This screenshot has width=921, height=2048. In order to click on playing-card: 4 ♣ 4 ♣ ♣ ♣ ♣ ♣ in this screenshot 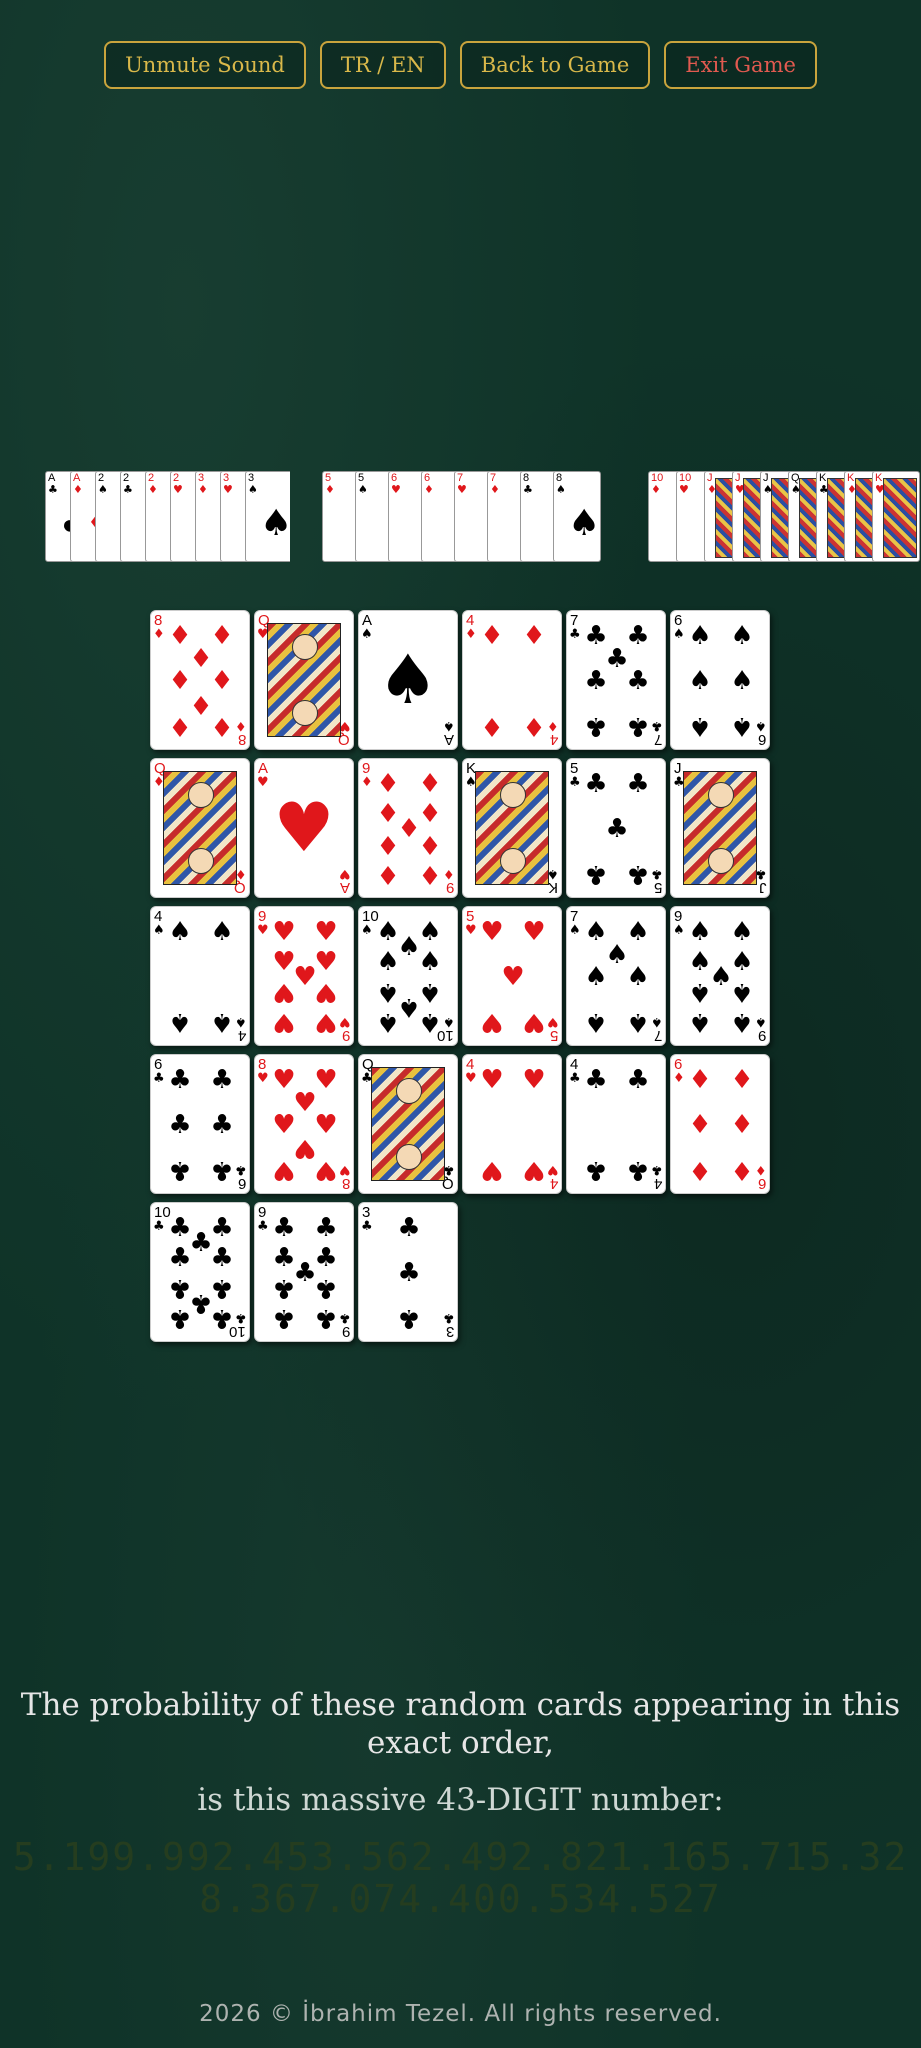, I will do `click(616, 1124)`.